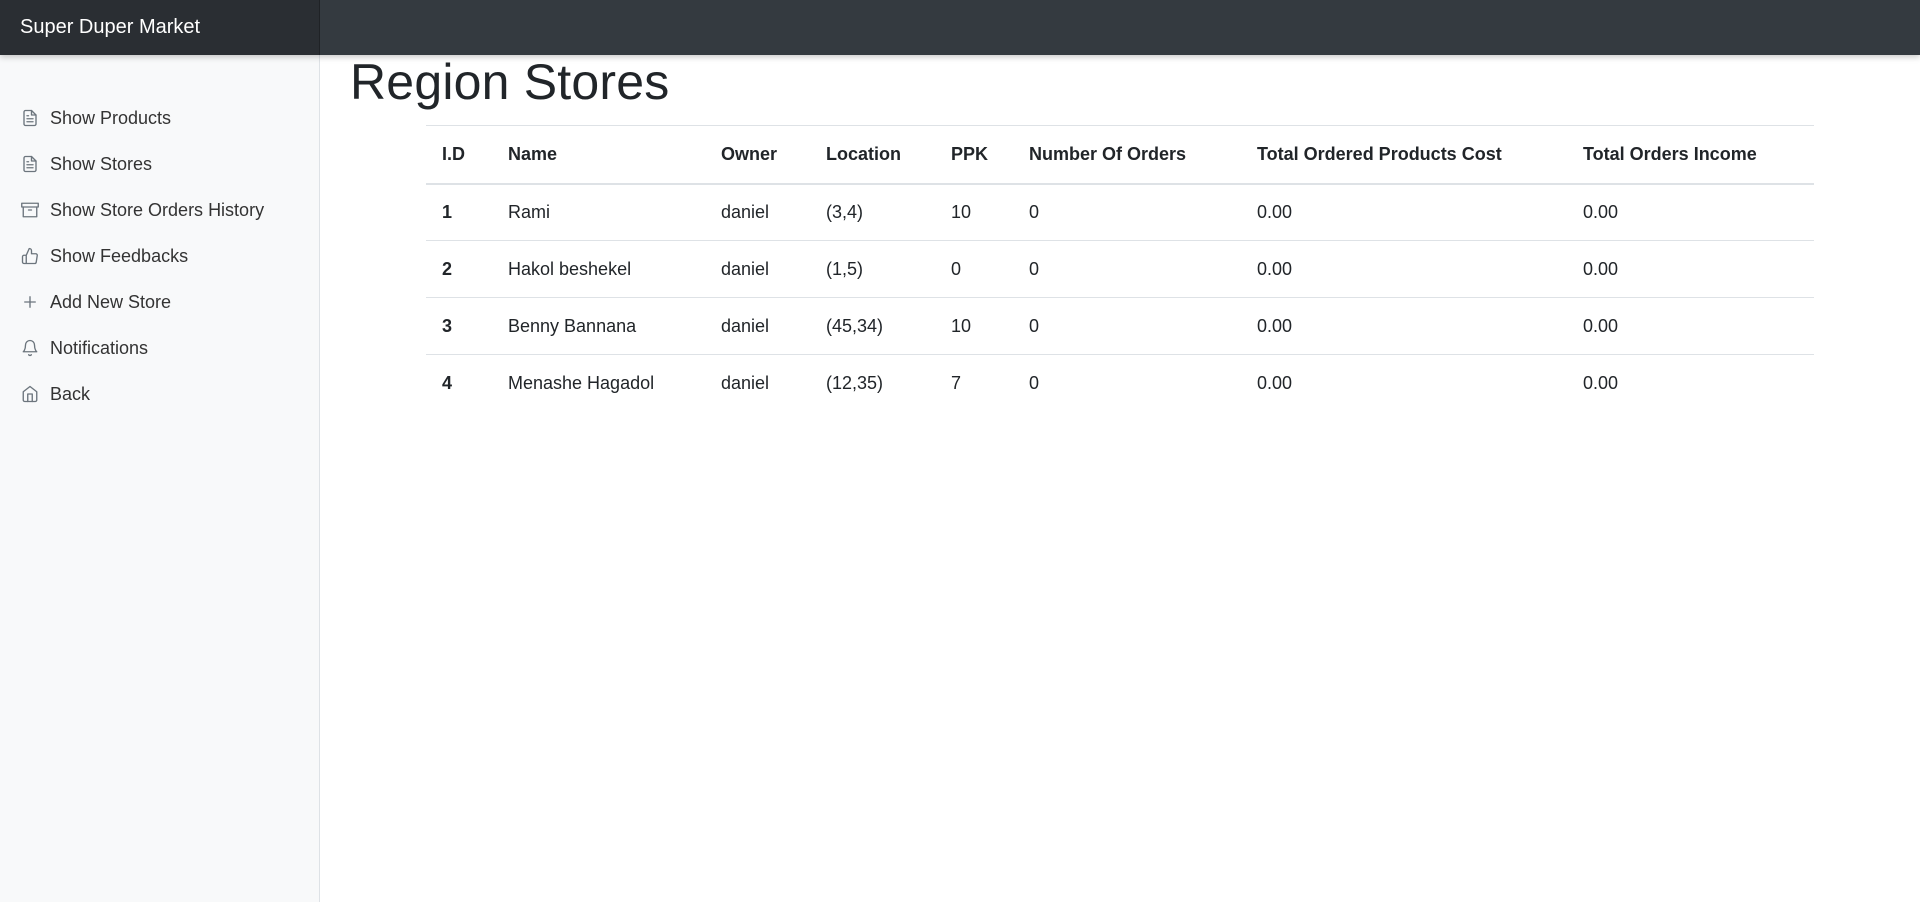 This screenshot has height=902, width=1920. Describe the element at coordinates (30, 348) in the screenshot. I see `bell-icon` at that location.